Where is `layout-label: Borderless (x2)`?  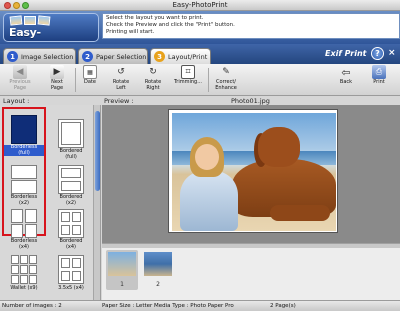
layout-label: Borderless (x2) is located at coordinates (24, 200).